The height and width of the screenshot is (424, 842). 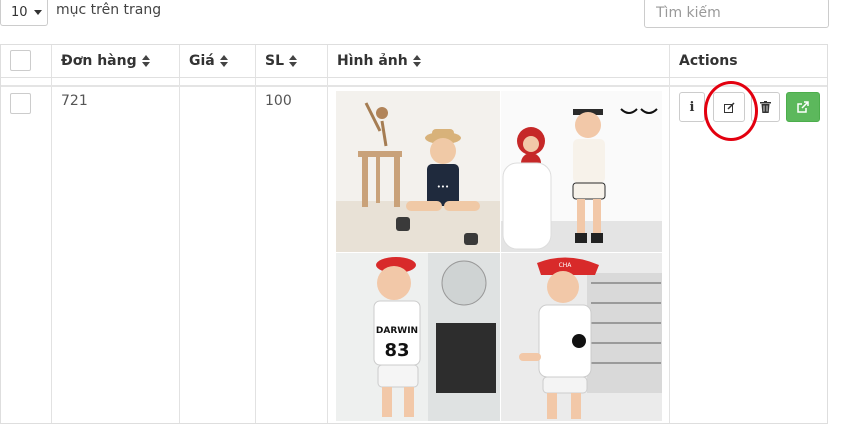 I want to click on column-header-qty: SL, so click(x=281, y=61).